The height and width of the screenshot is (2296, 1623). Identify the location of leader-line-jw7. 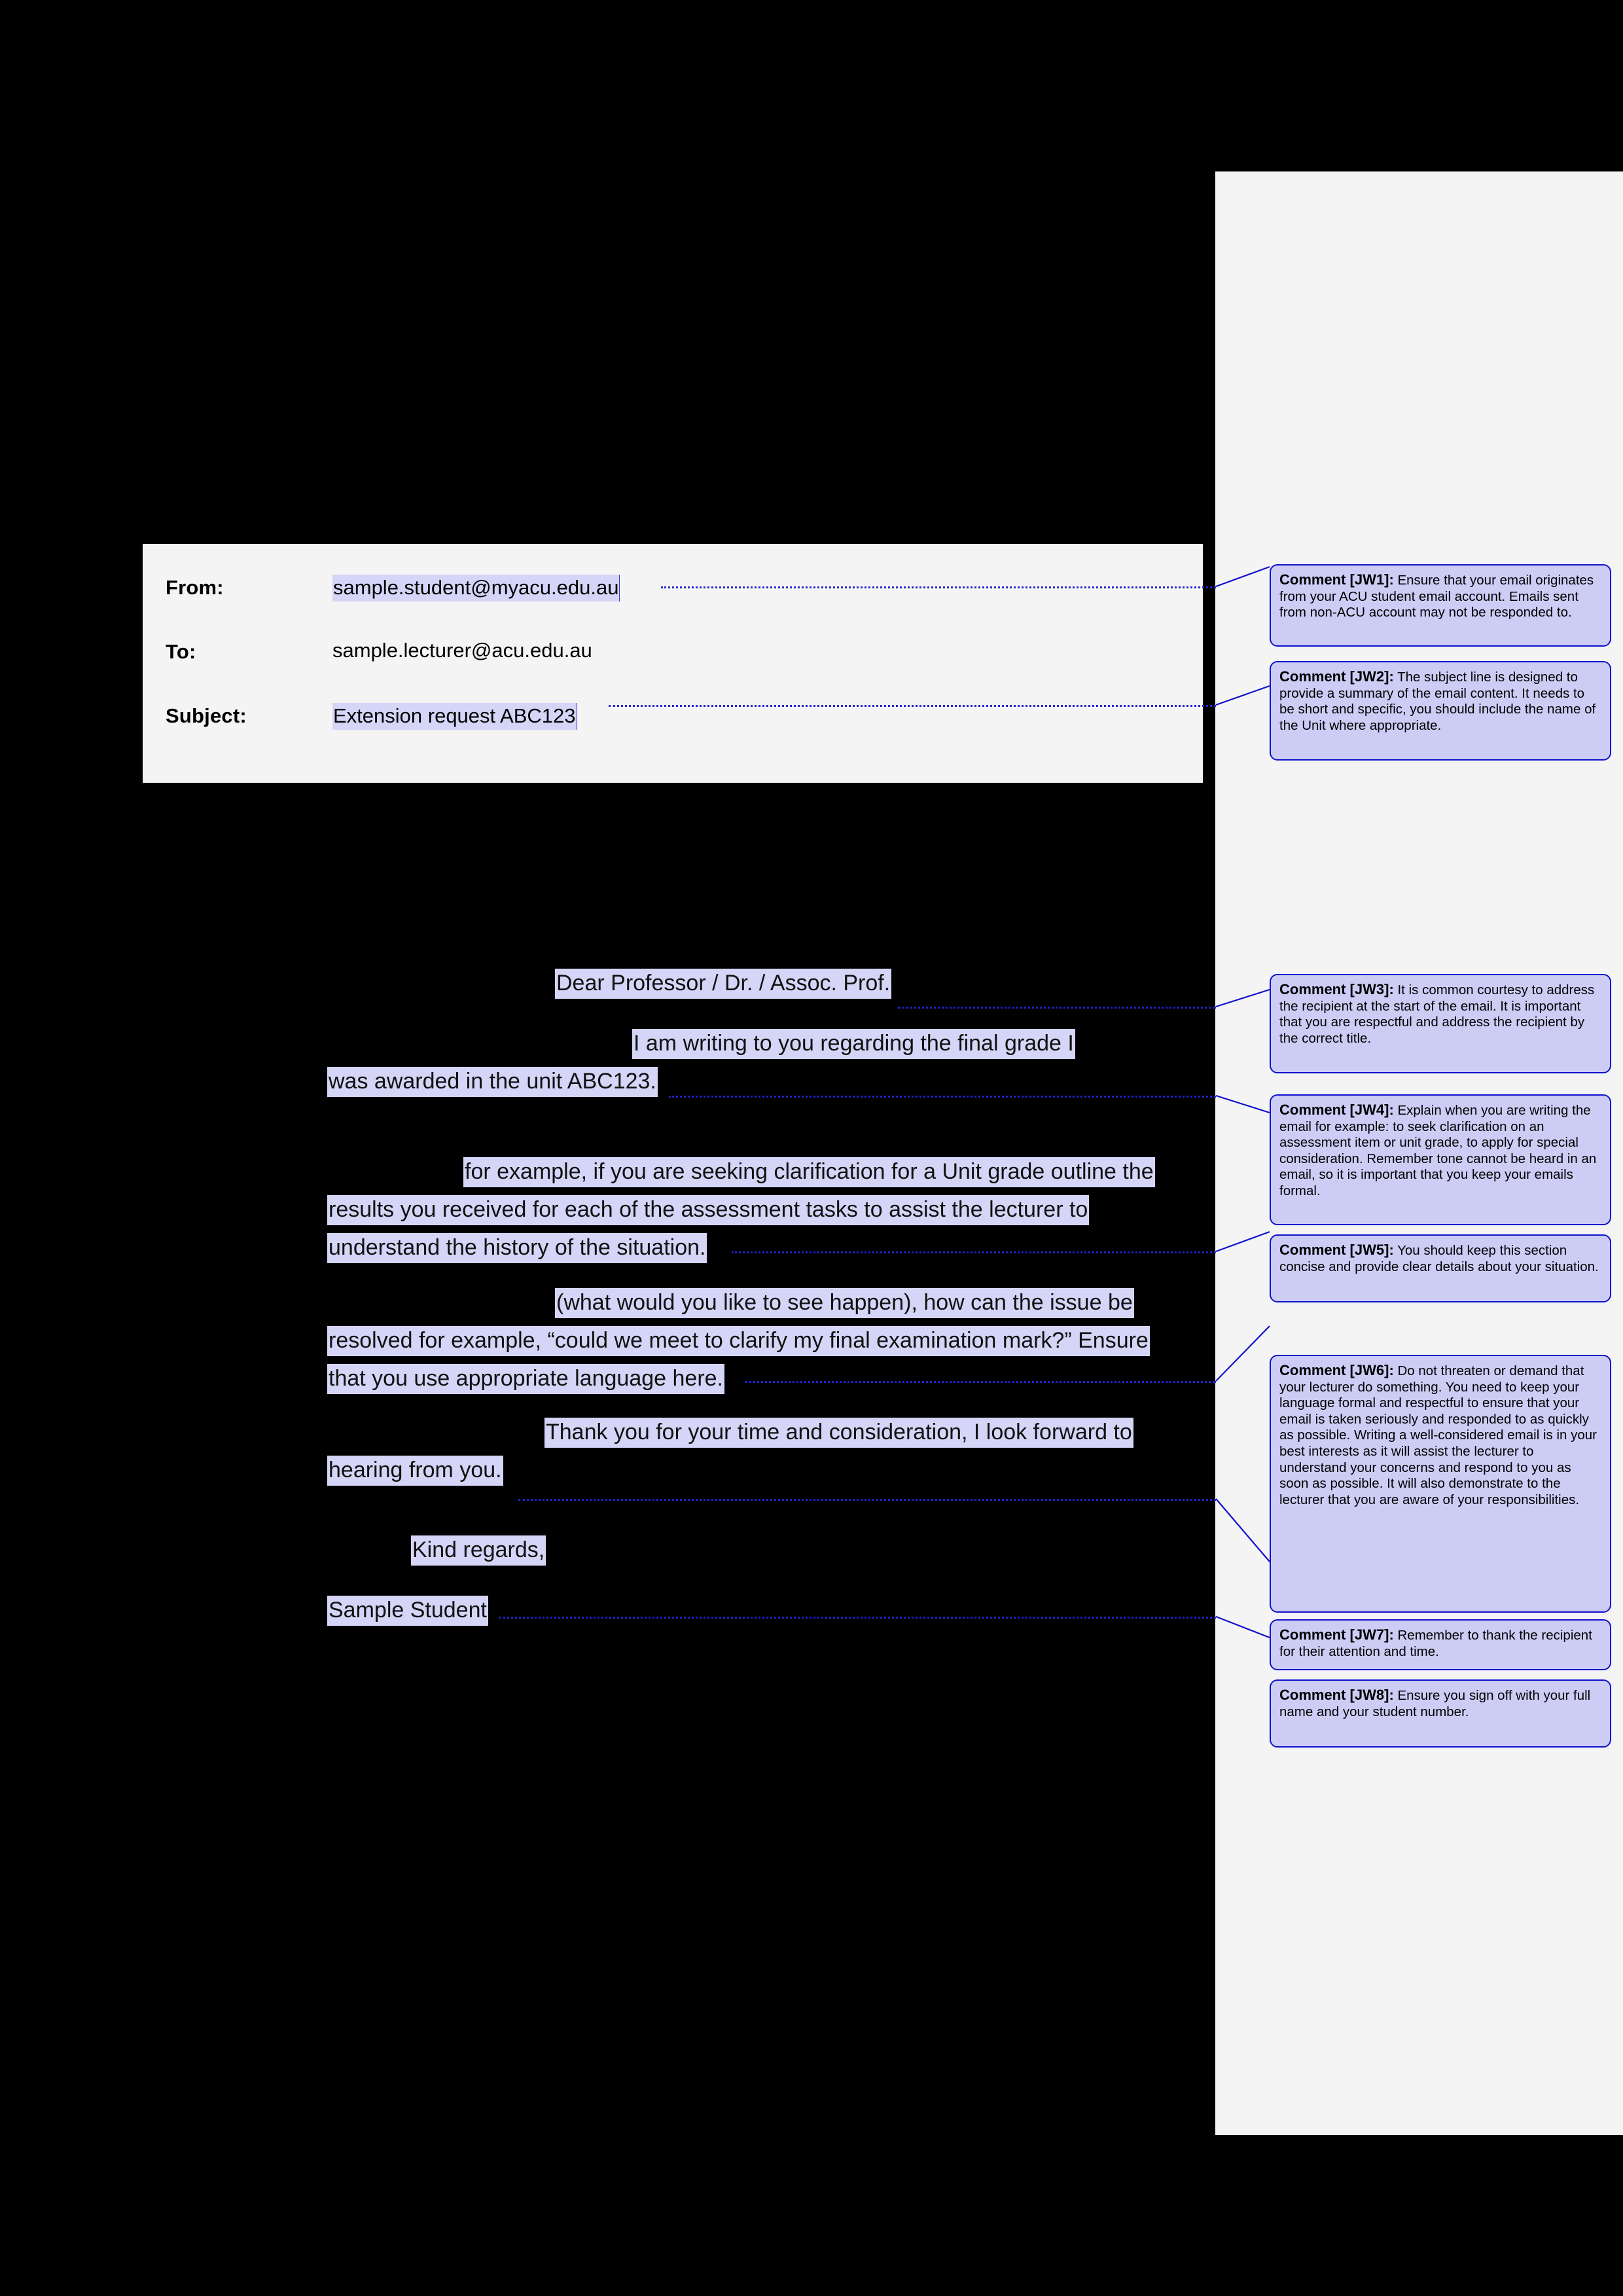
(867, 1500).